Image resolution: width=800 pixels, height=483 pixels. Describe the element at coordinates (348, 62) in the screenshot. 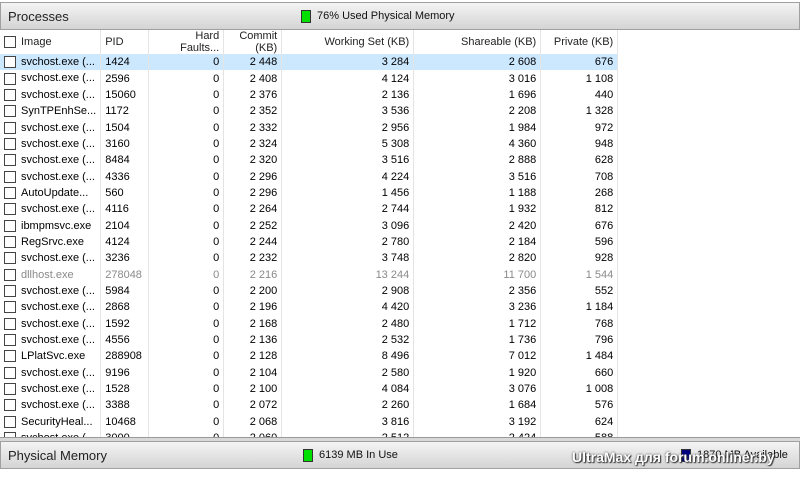

I see `cell-working-set: 3 284` at that location.